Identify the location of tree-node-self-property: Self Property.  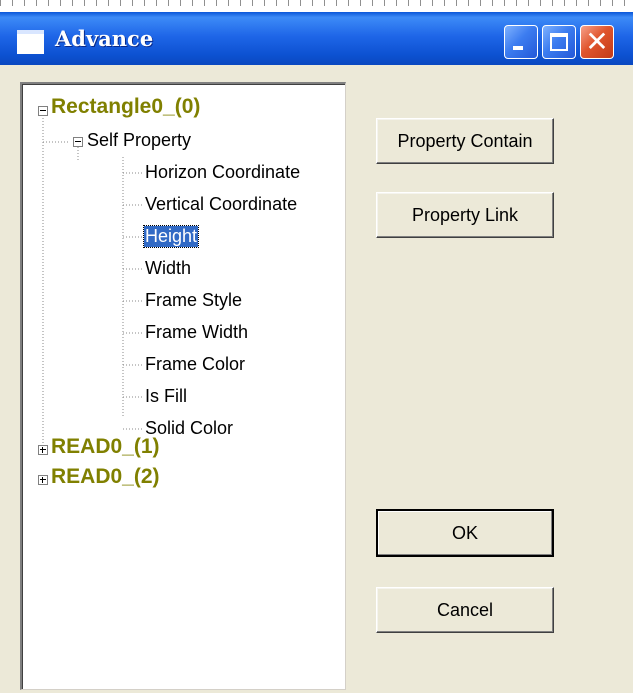
(139, 140).